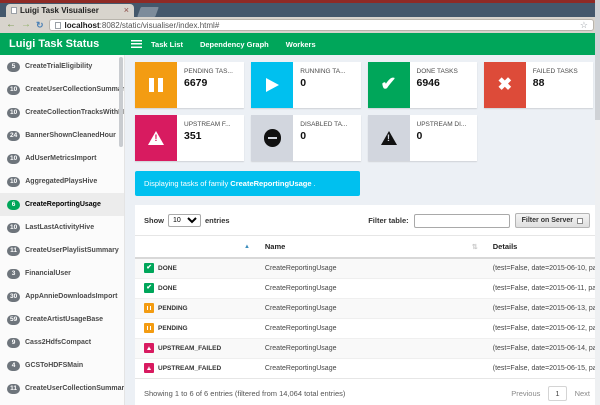 The width and height of the screenshot is (600, 405). What do you see at coordinates (597, 202) in the screenshot?
I see `page-scrollbar` at bounding box center [597, 202].